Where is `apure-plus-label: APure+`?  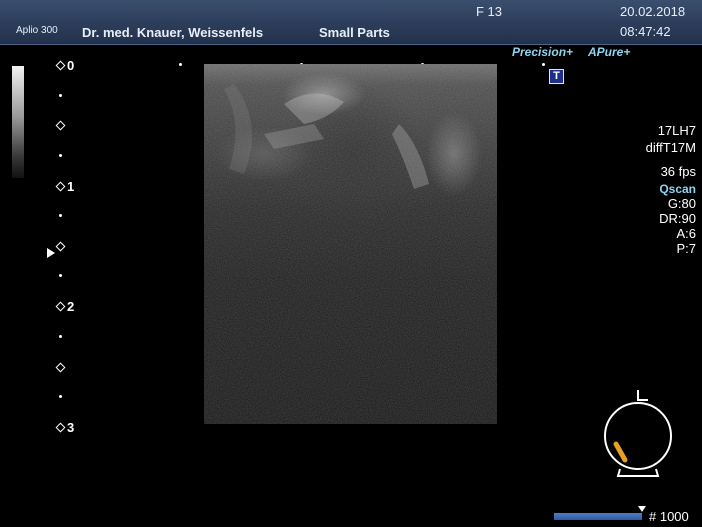 apure-plus-label: APure+ is located at coordinates (609, 52).